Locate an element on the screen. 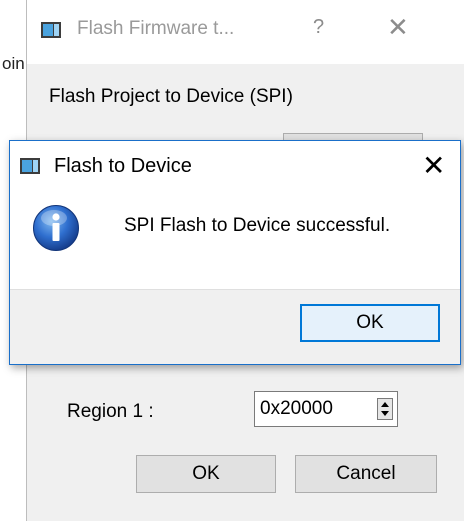 The height and width of the screenshot is (521, 464). flash-project-heading: Flash Project to Device (SPI) is located at coordinates (171, 96).